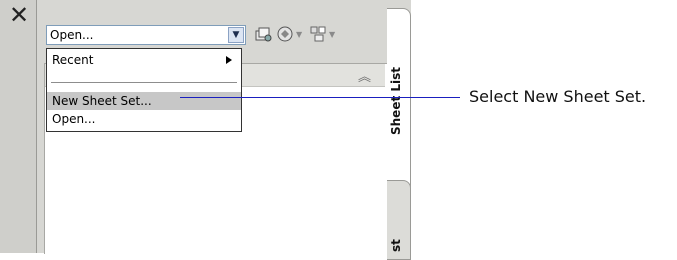 The height and width of the screenshot is (260, 677). What do you see at coordinates (399, 220) in the screenshot?
I see `tab-sheet-views: st` at bounding box center [399, 220].